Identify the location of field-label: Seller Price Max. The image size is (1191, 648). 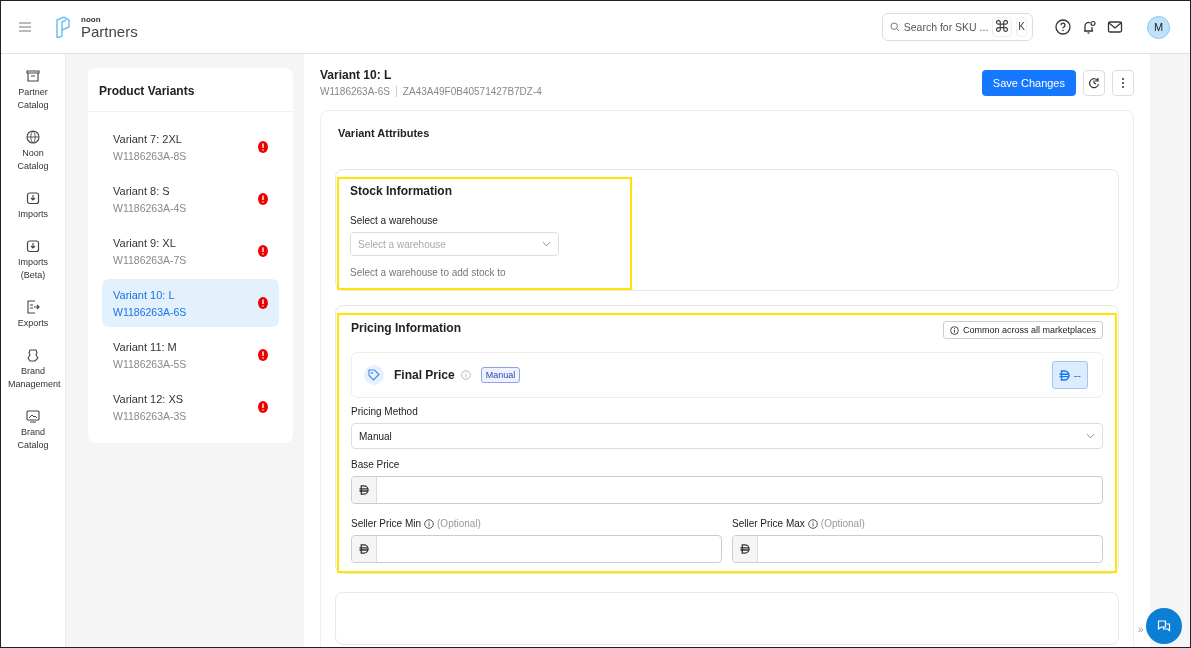
(768, 523).